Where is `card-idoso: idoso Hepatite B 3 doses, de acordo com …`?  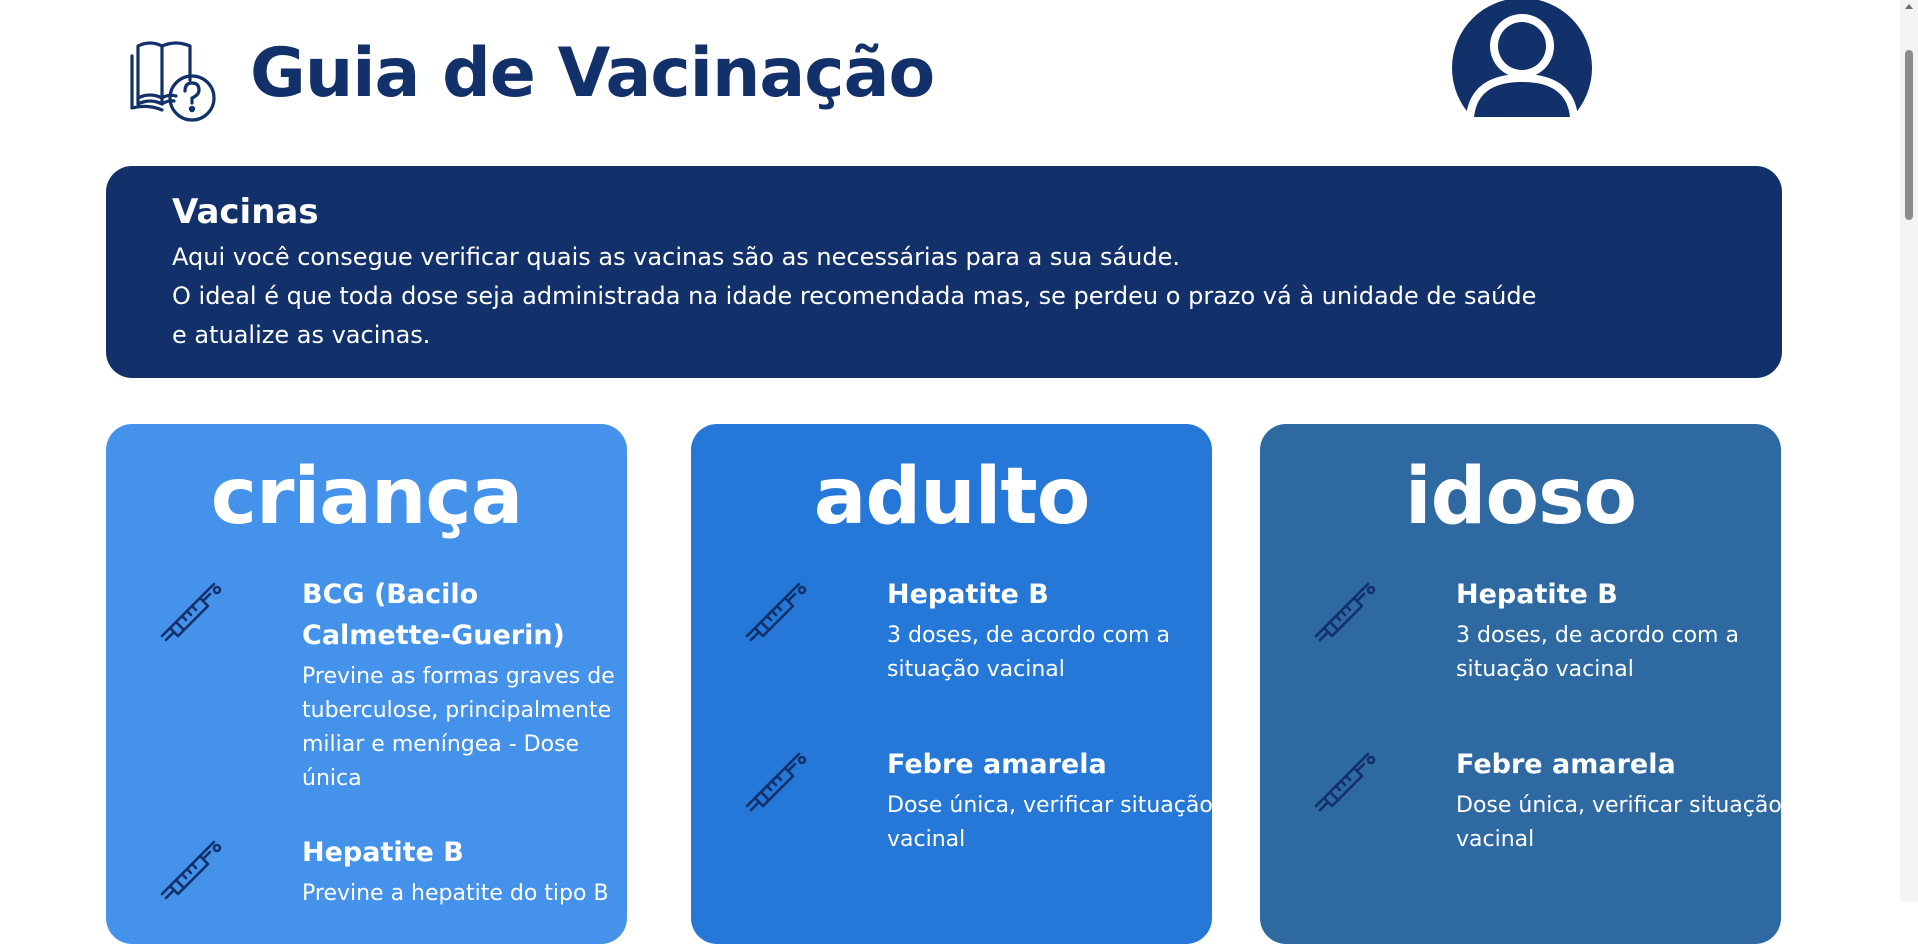
card-idoso: idoso Hepatite B 3 doses, de acordo com … is located at coordinates (1520, 684).